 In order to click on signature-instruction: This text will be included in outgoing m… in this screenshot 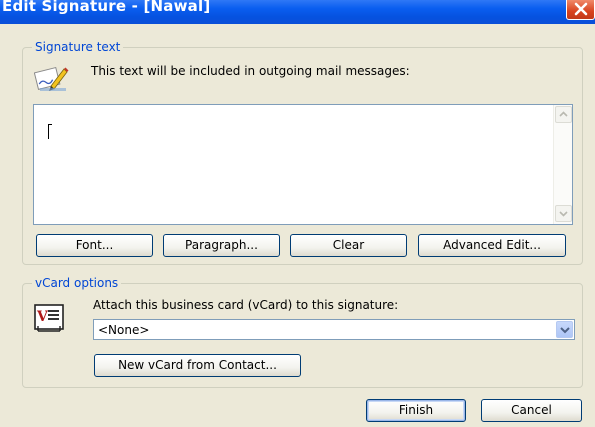, I will do `click(250, 71)`.